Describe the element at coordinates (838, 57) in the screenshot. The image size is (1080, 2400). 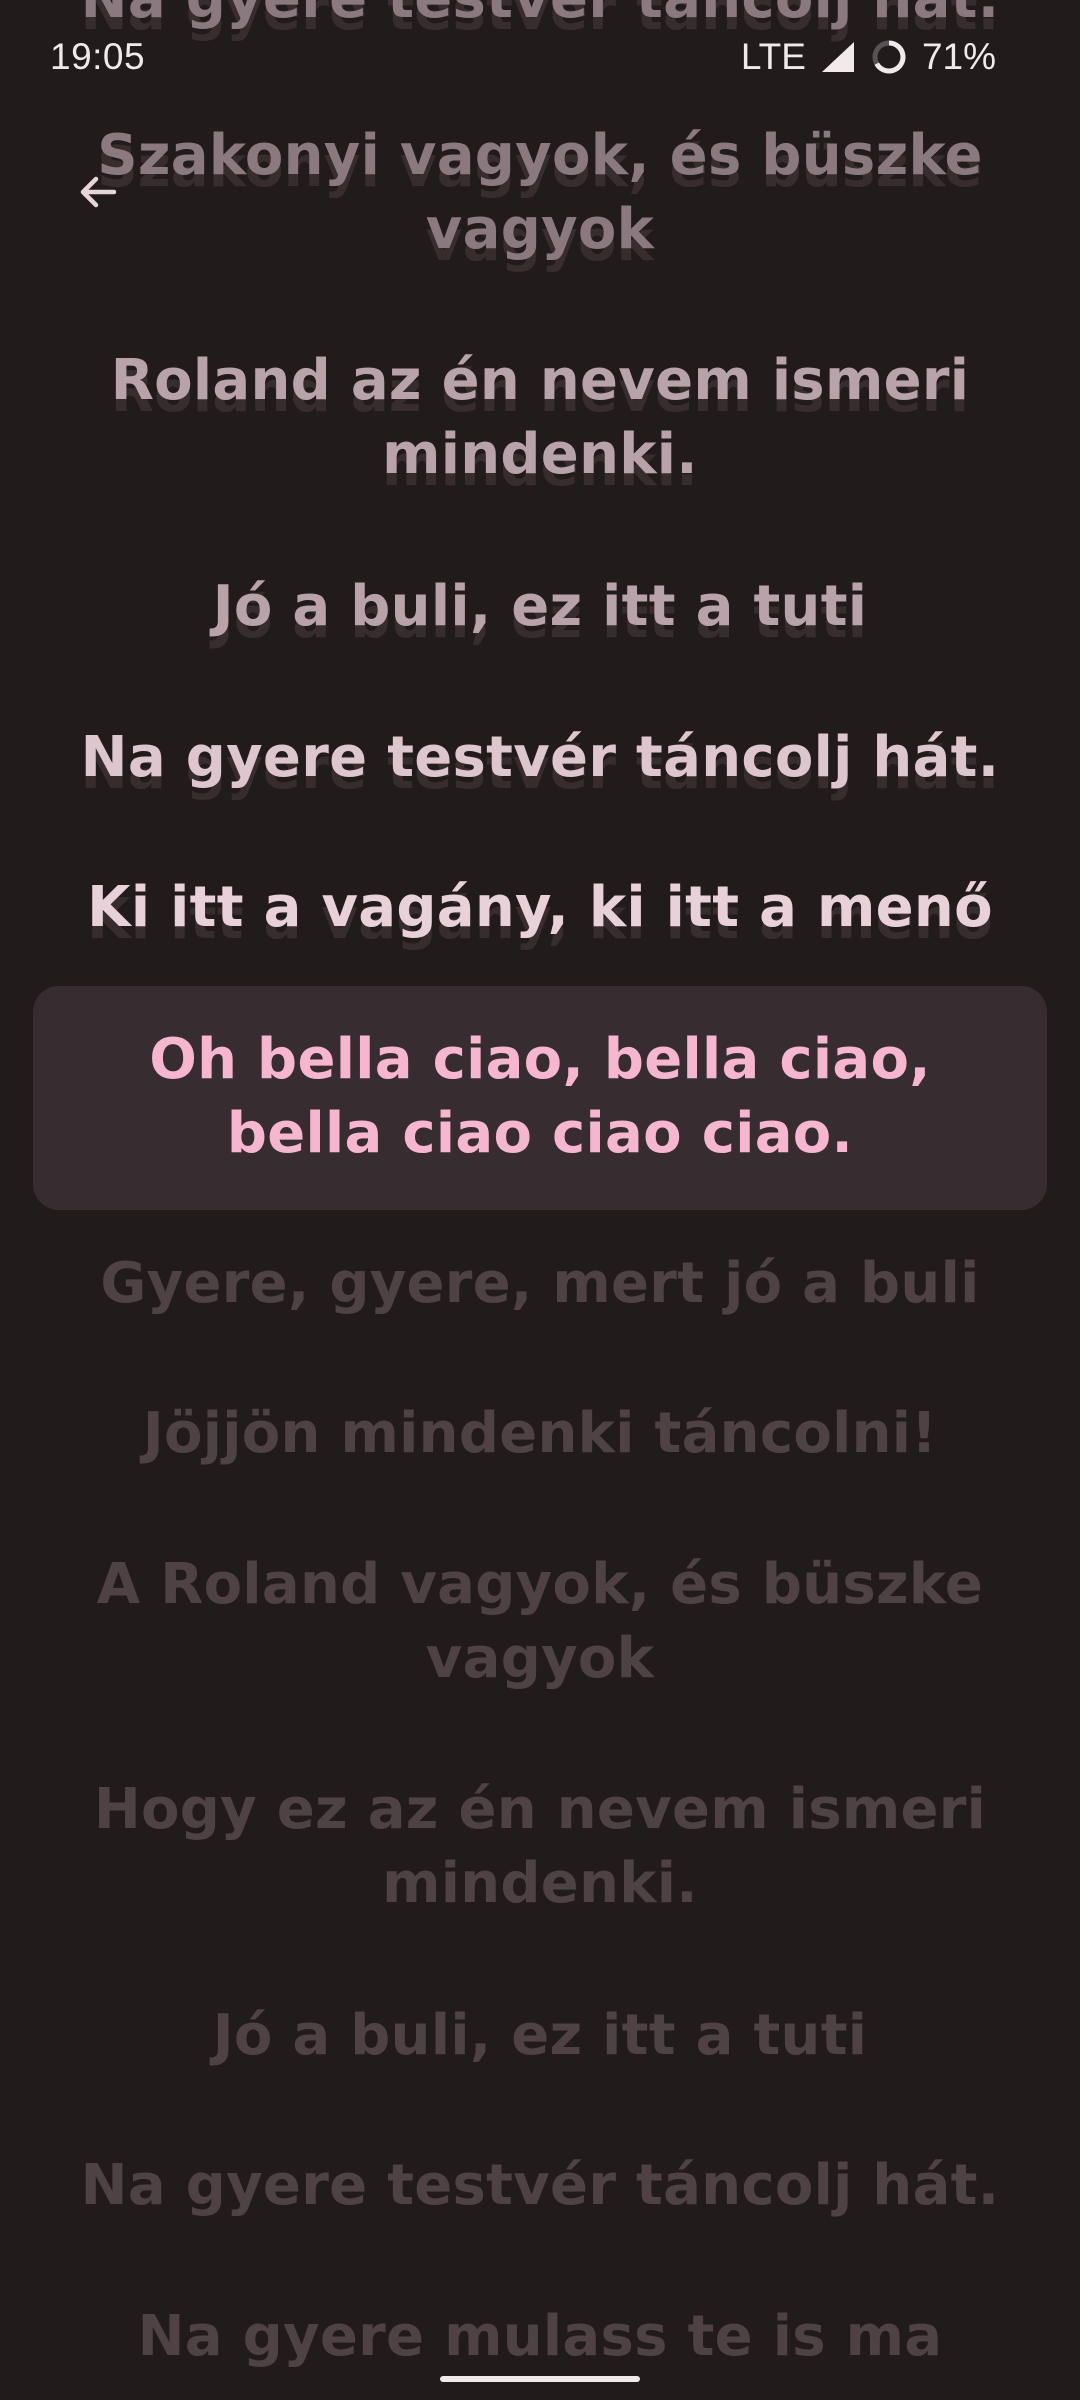
I see `signal-icon` at that location.